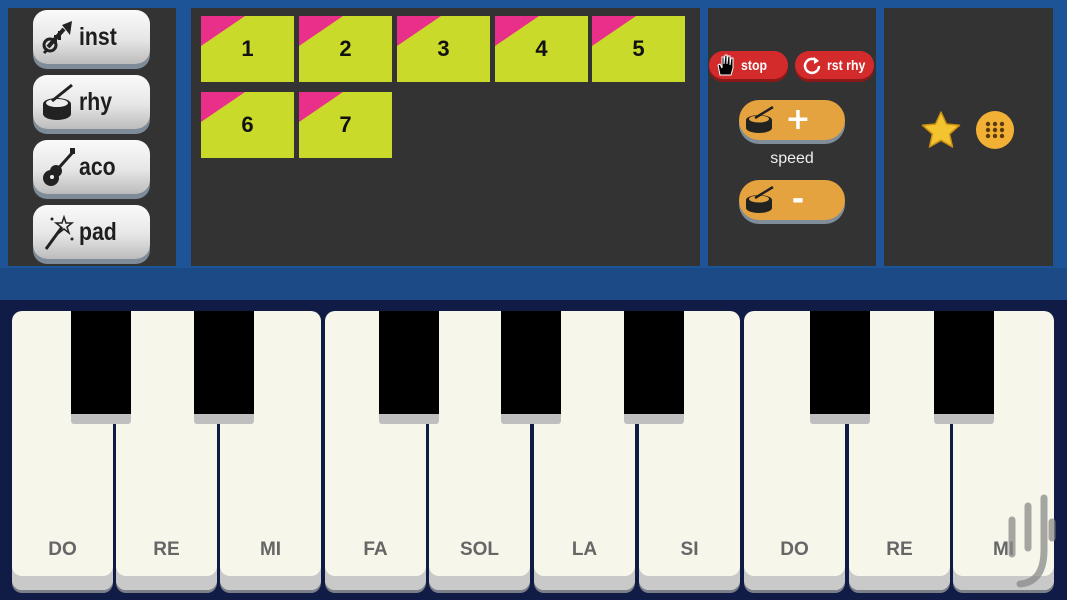 The image size is (1067, 600). What do you see at coordinates (98, 231) in the screenshot?
I see `pad-button-label: pad` at bounding box center [98, 231].